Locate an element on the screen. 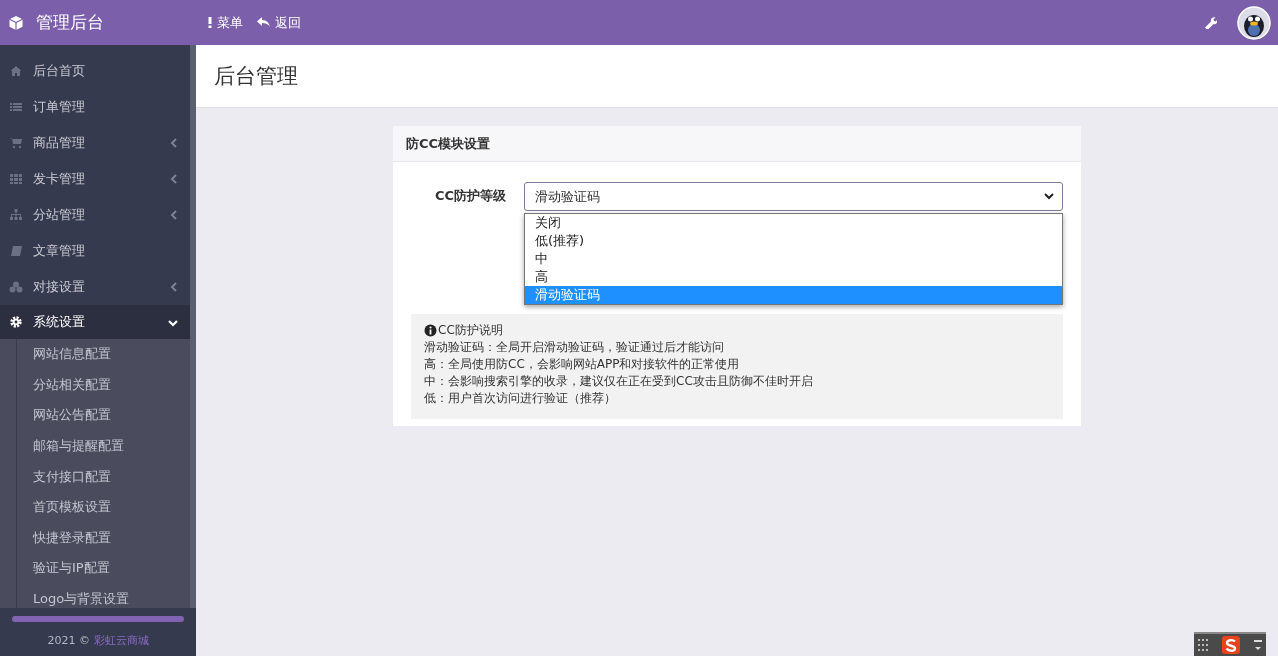 The width and height of the screenshot is (1278, 656). s-logo-icon is located at coordinates (1231, 645).